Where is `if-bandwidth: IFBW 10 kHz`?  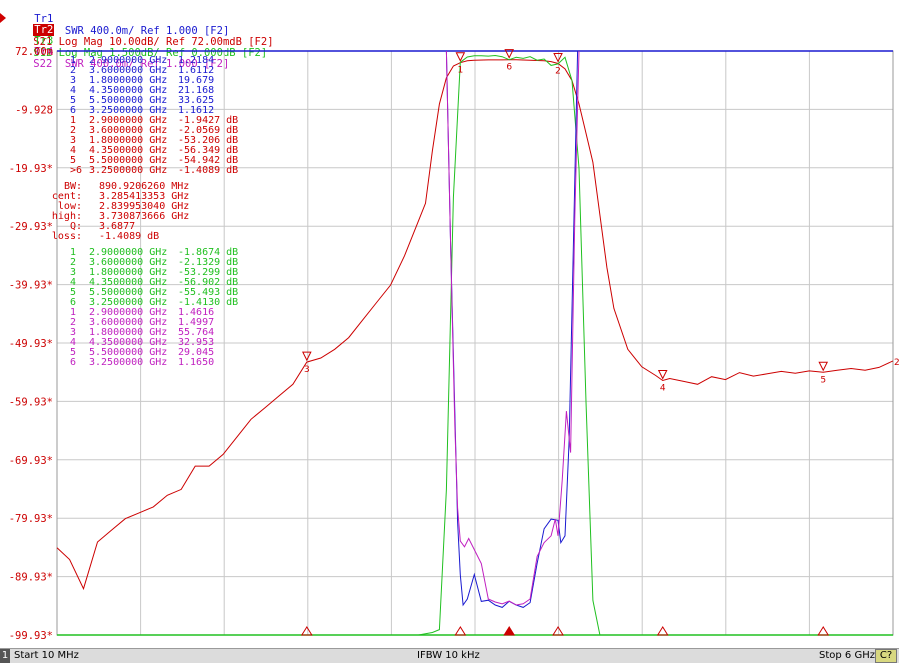
if-bandwidth: IFBW 10 kHz is located at coordinates (448, 656).